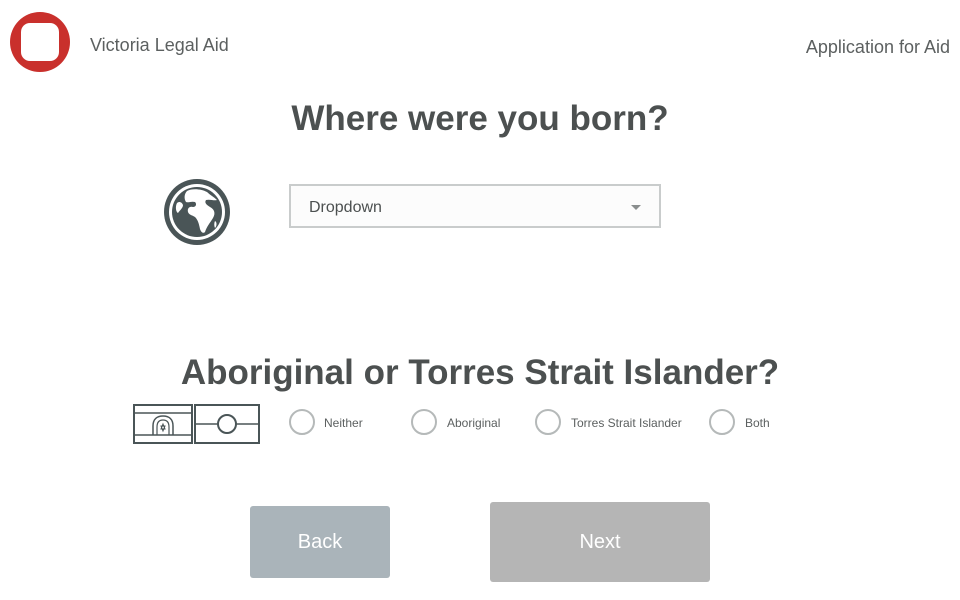 This screenshot has width=960, height=600. Describe the element at coordinates (424, 422) in the screenshot. I see `radio-button-aboriginal` at that location.